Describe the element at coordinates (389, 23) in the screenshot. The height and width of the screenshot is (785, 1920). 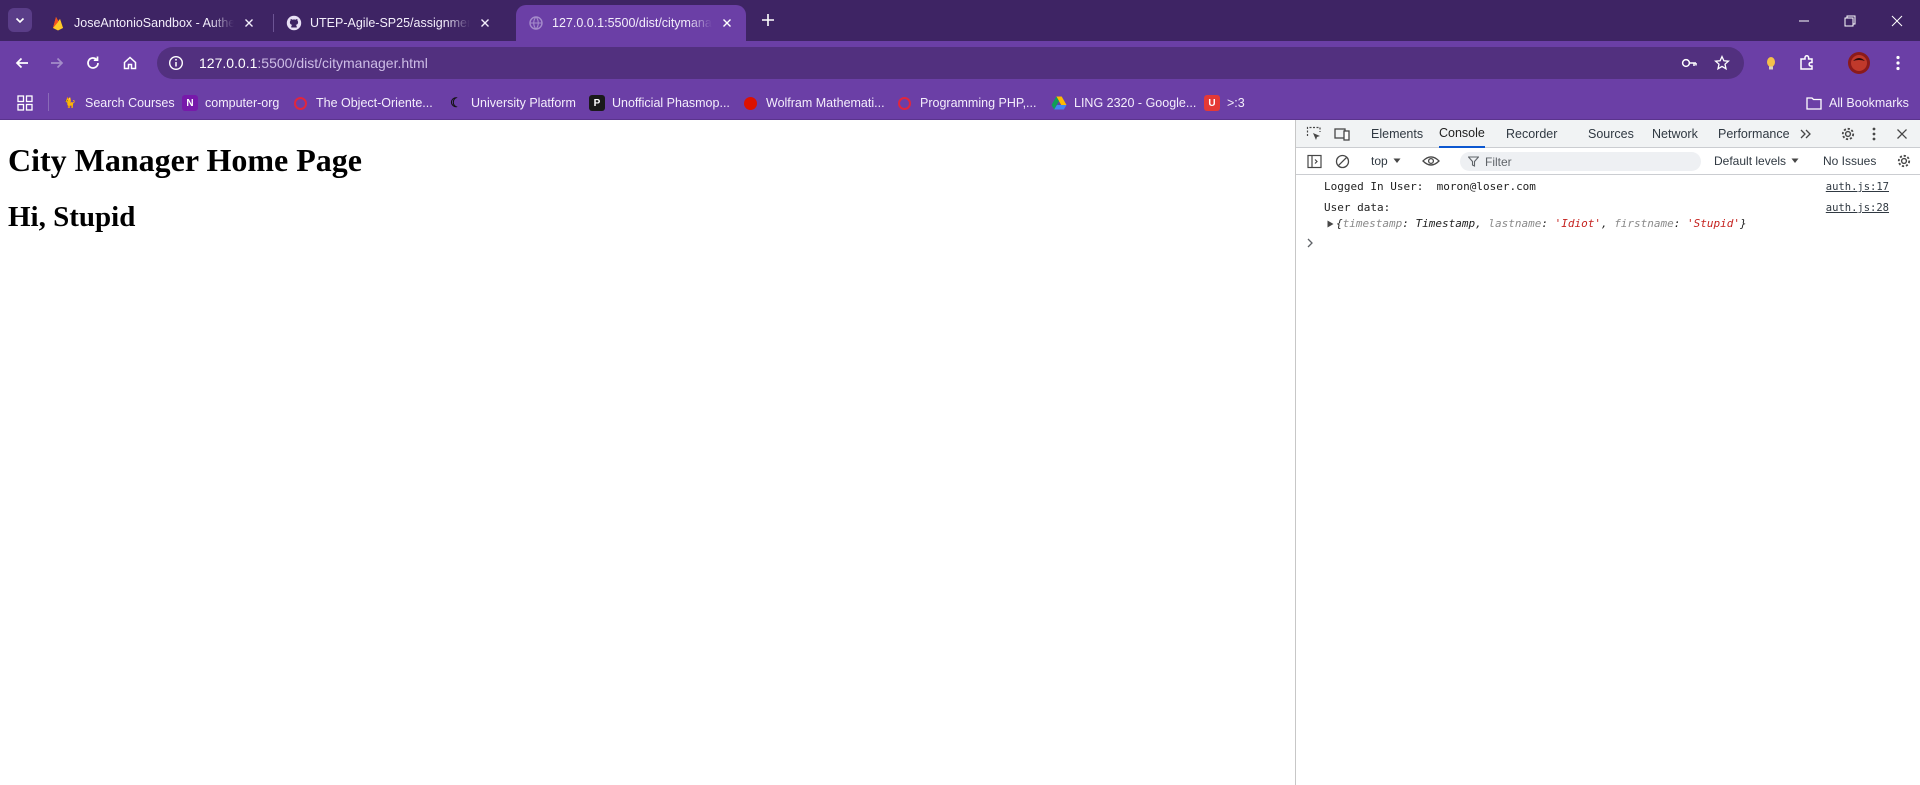
I see `tab-github: UTEP-Agile-SP25/assignment-2` at that location.